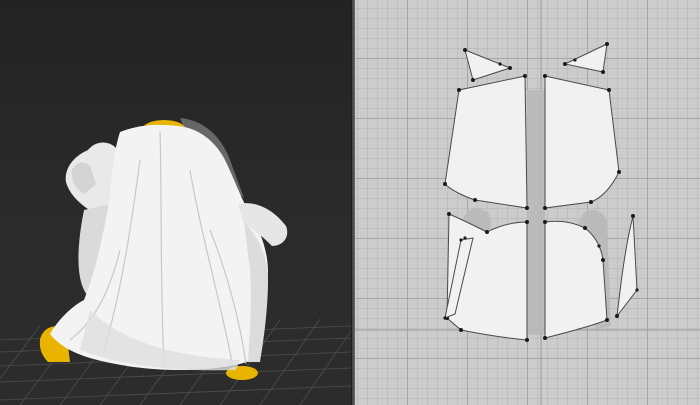 The image size is (700, 405). I want to click on pattern-piece-collar-right, so click(586, 58).